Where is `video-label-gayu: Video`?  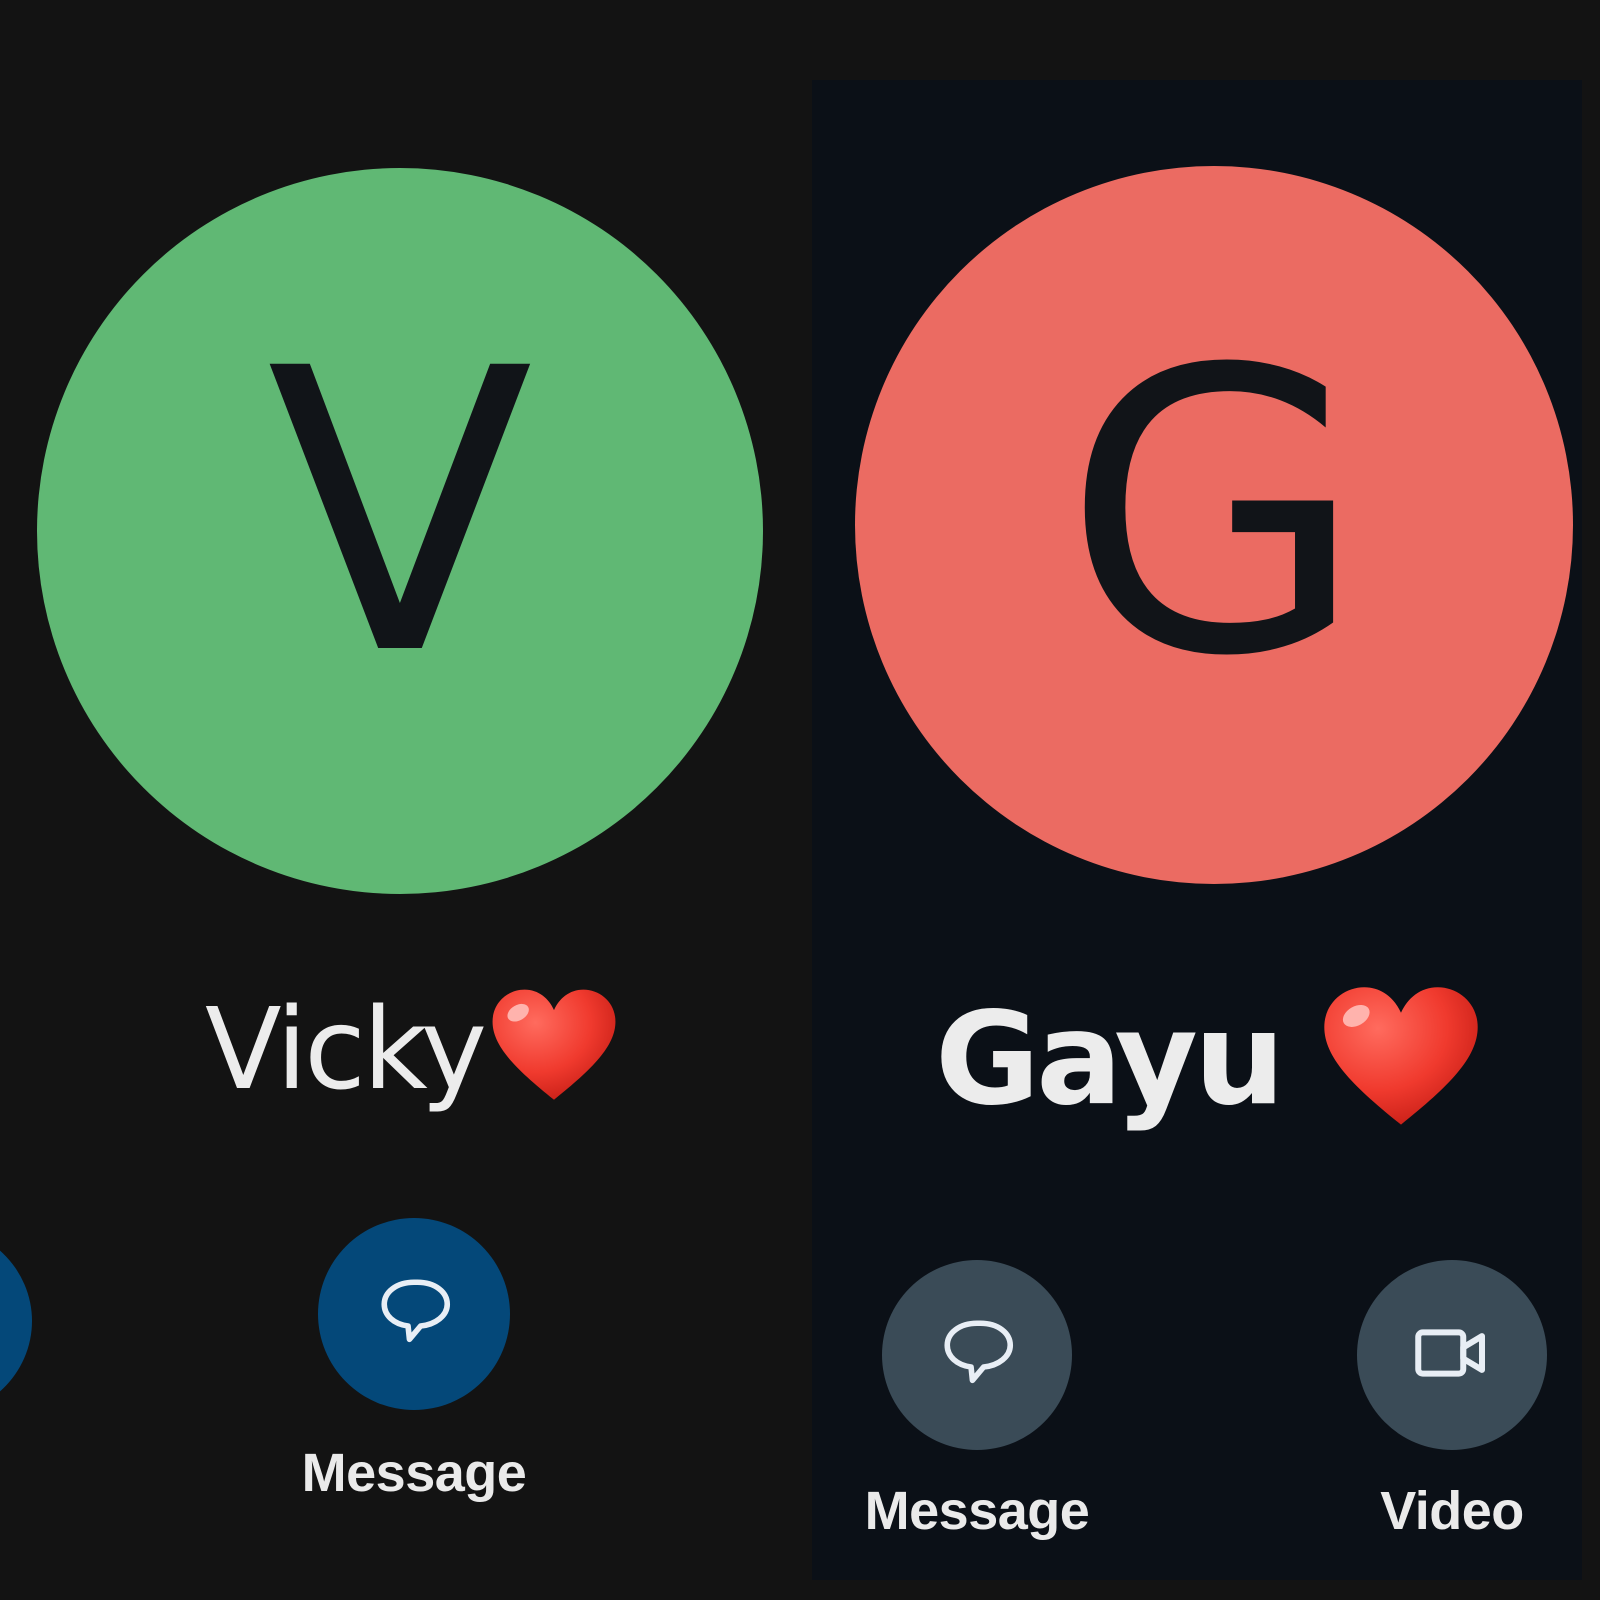
video-label-gayu: Video is located at coordinates (1452, 1511).